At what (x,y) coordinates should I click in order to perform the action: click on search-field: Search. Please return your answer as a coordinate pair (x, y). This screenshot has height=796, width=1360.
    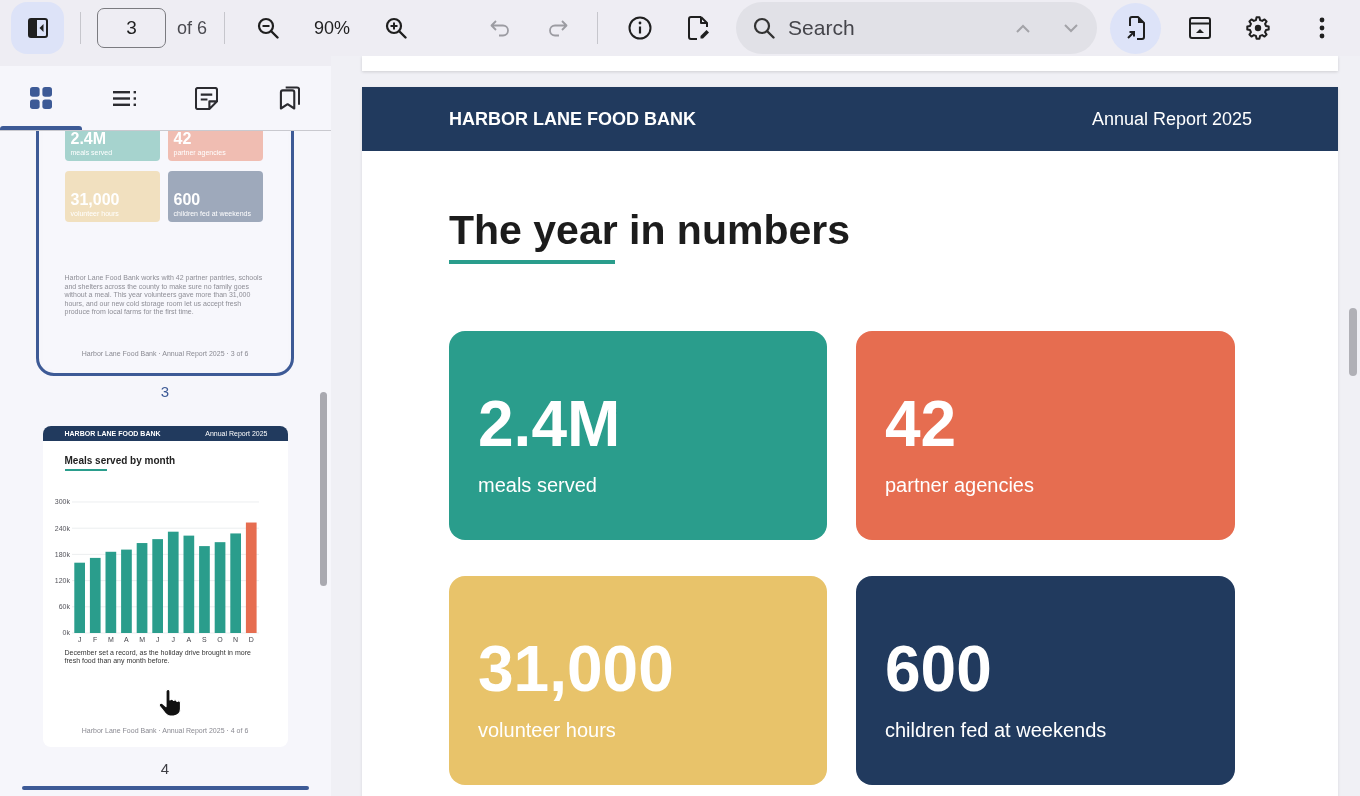
    Looking at the image, I should click on (917, 28).